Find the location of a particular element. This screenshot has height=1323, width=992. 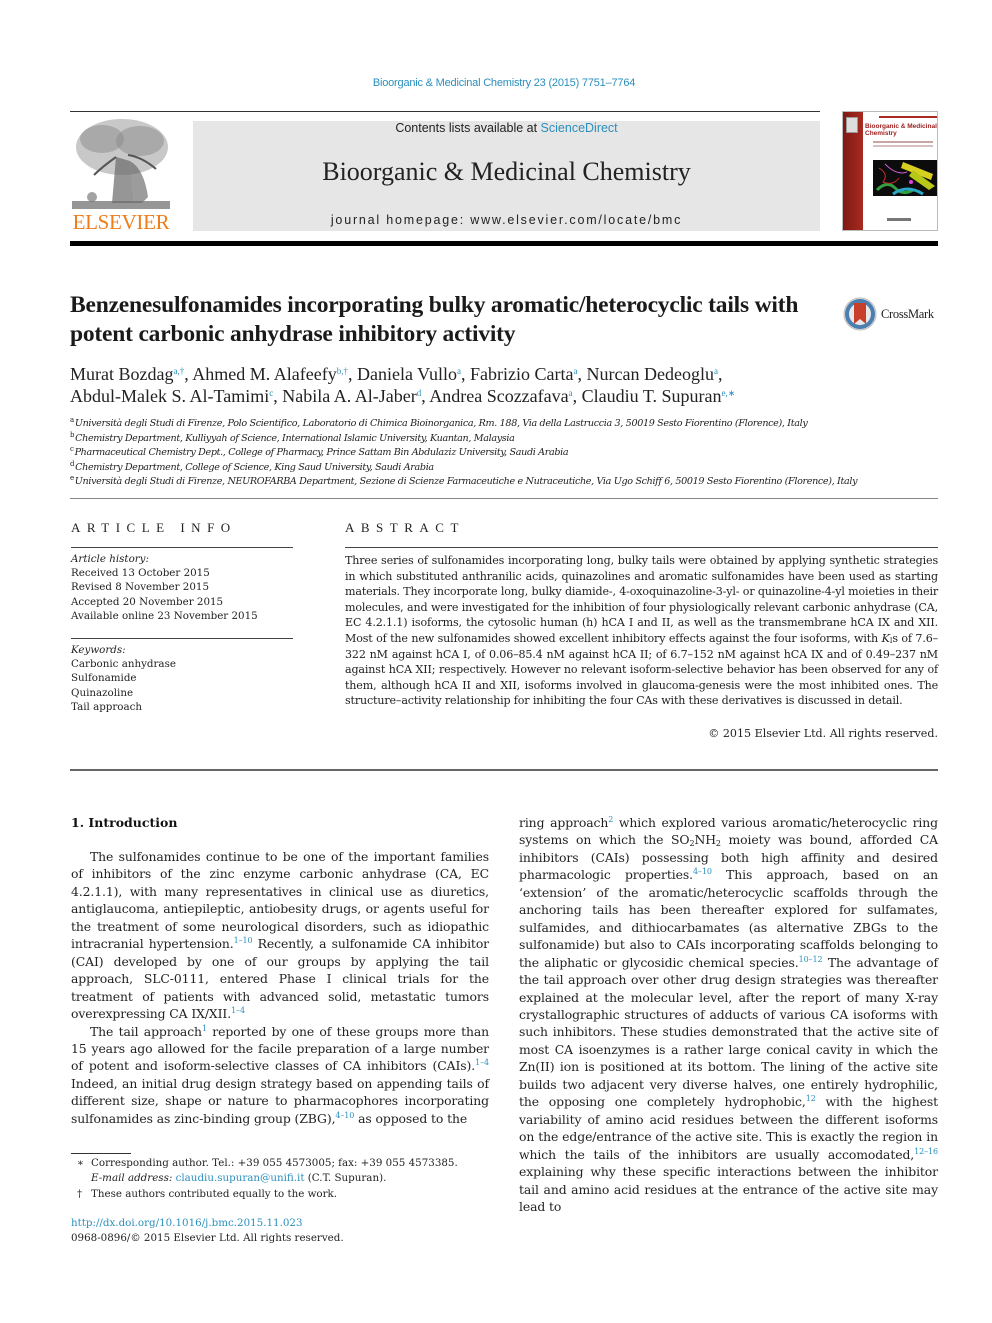

citation-link: 10–12 is located at coordinates (811, 959).